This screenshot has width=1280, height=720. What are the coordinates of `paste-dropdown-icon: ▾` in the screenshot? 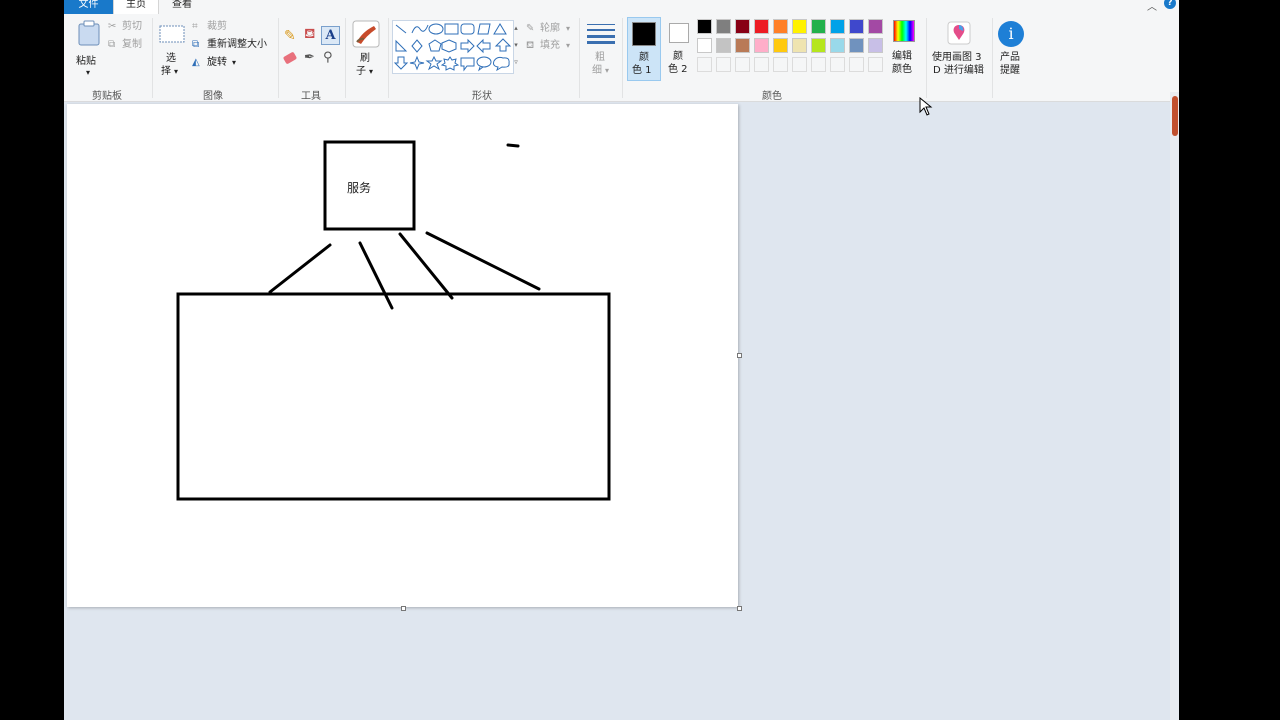 It's located at (88, 72).